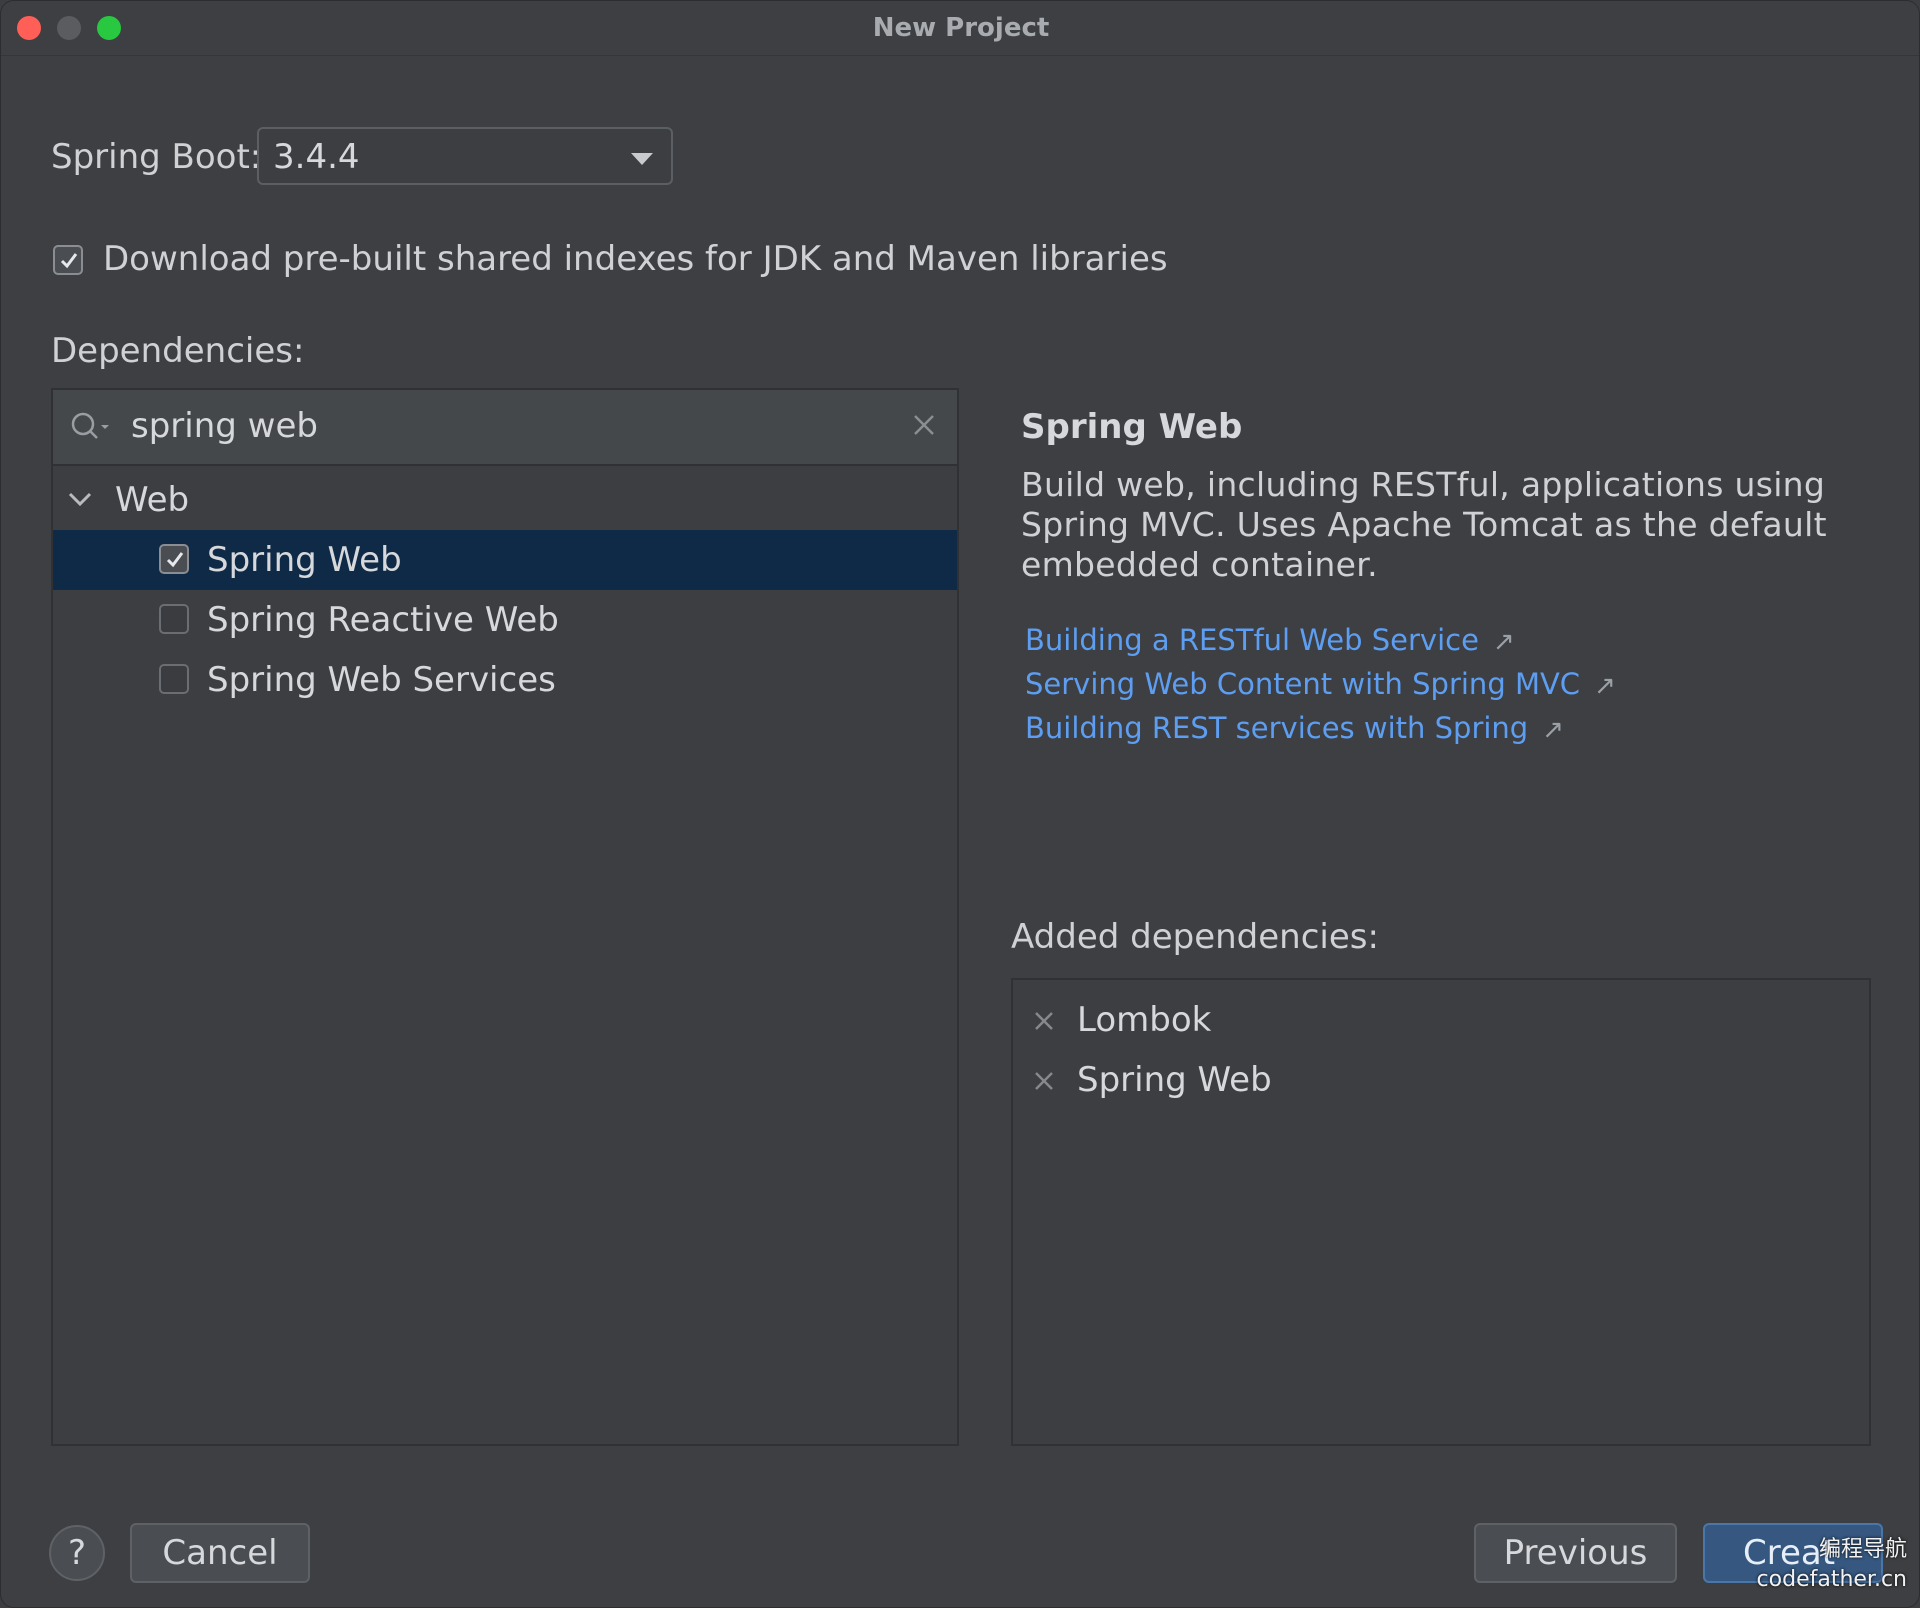 This screenshot has width=1920, height=1608. What do you see at coordinates (77, 1553) in the screenshot?
I see `help-button: ?` at bounding box center [77, 1553].